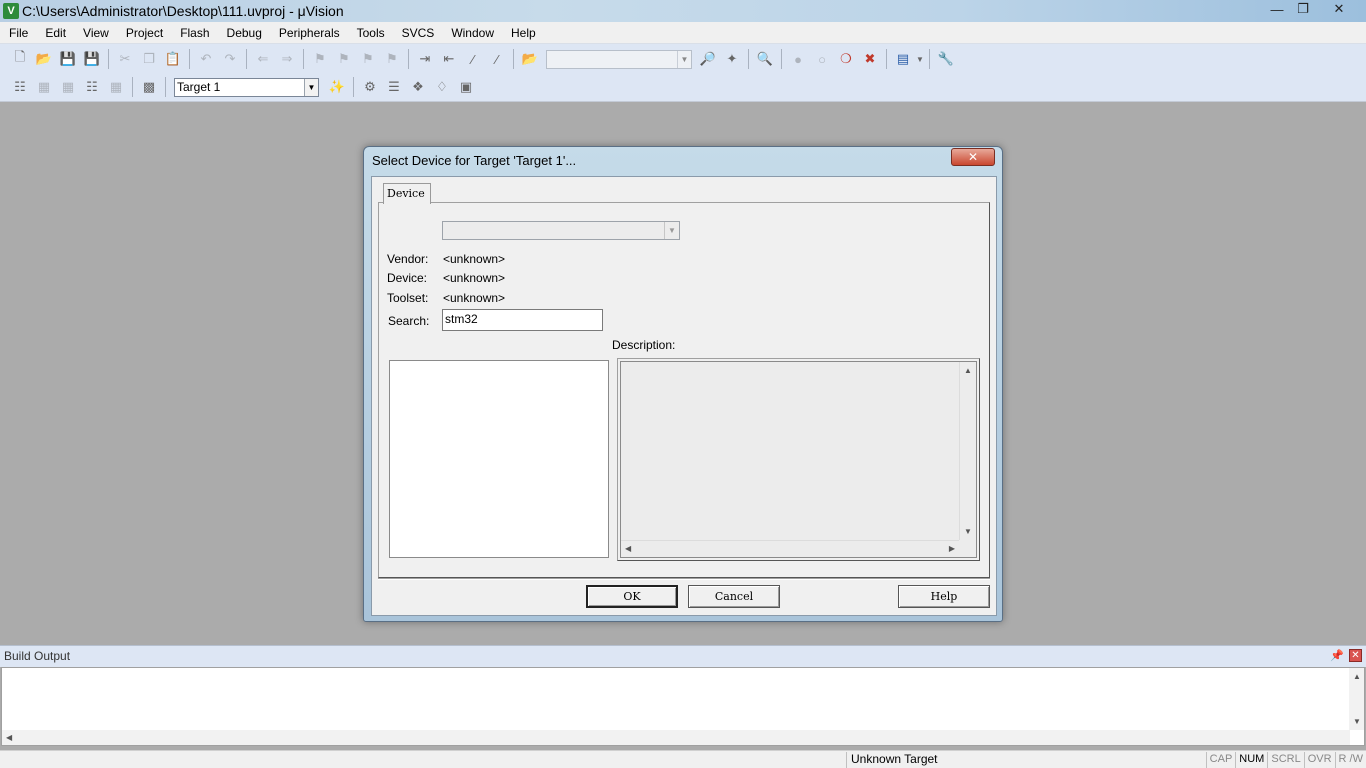 Image resolution: width=1366 pixels, height=768 pixels. What do you see at coordinates (522, 320) in the screenshot?
I see `search-input: stm32` at bounding box center [522, 320].